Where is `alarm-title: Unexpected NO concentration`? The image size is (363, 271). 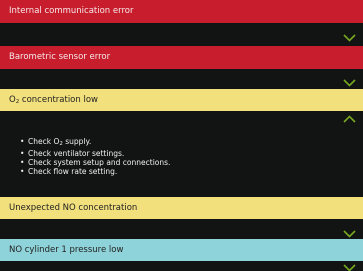
alarm-title: Unexpected NO concentration is located at coordinates (73, 208).